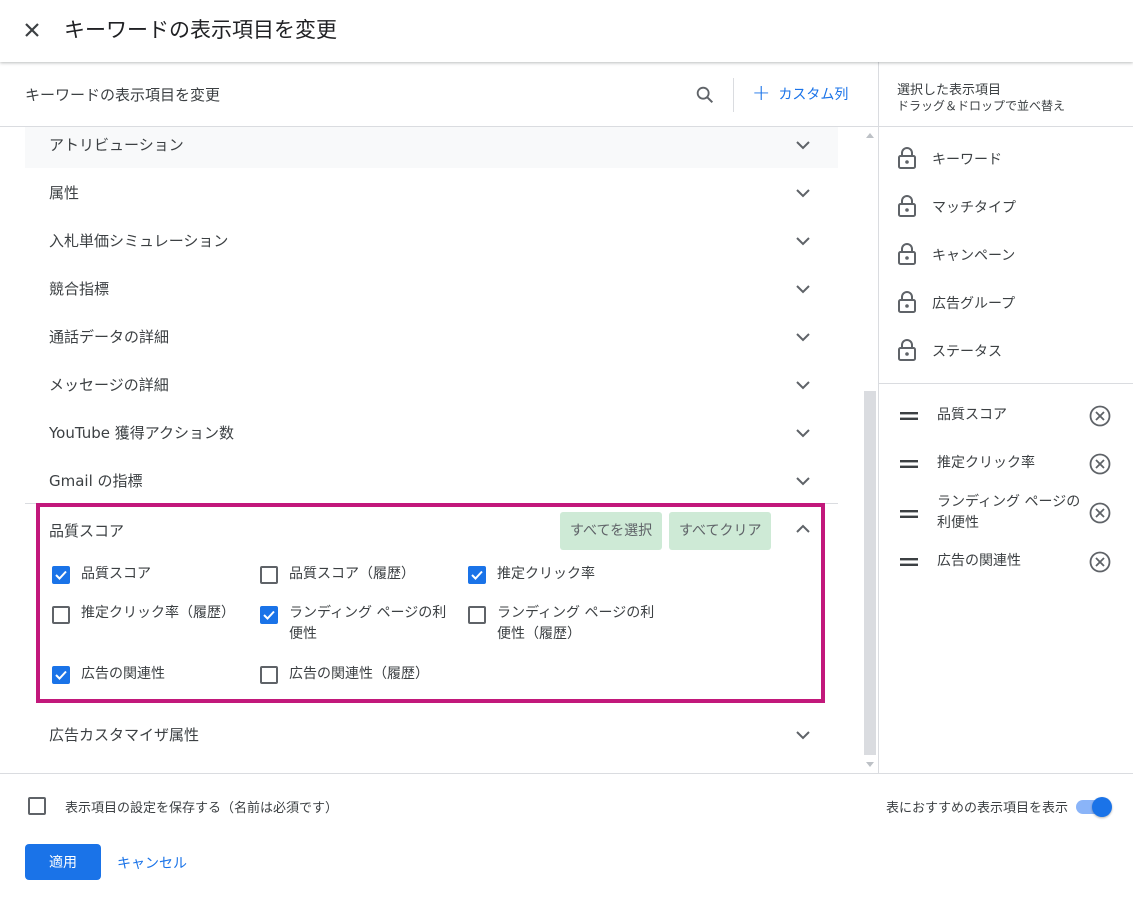 This screenshot has width=1133, height=898. Describe the element at coordinates (566, 31) in the screenshot. I see `dialog-titlebar: キーワードの表示項目を変更` at that location.